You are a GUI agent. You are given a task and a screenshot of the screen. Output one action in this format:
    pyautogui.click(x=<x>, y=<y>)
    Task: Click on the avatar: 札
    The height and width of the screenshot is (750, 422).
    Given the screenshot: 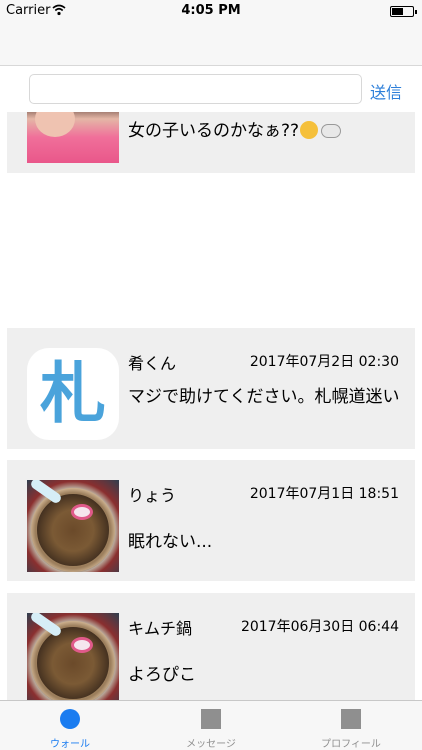 What is the action you would take?
    pyautogui.click(x=73, y=394)
    